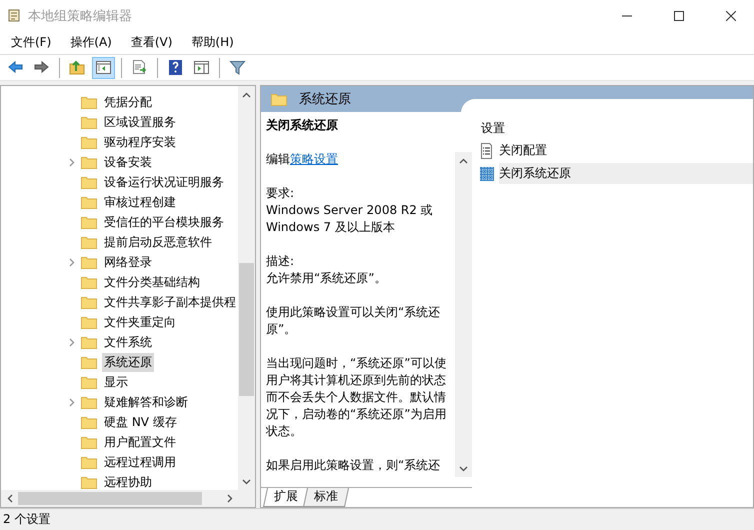  Describe the element at coordinates (487, 150) in the screenshot. I see `document-icon` at that location.